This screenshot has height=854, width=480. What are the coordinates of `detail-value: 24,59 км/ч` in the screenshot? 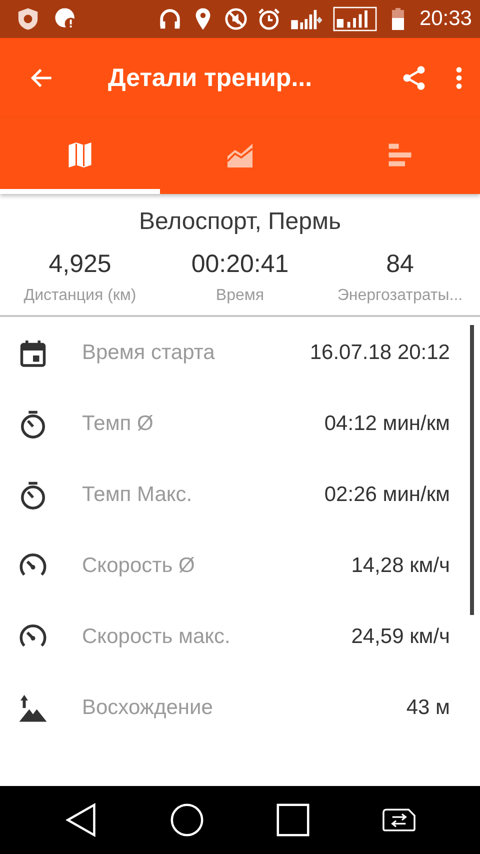 It's located at (400, 636).